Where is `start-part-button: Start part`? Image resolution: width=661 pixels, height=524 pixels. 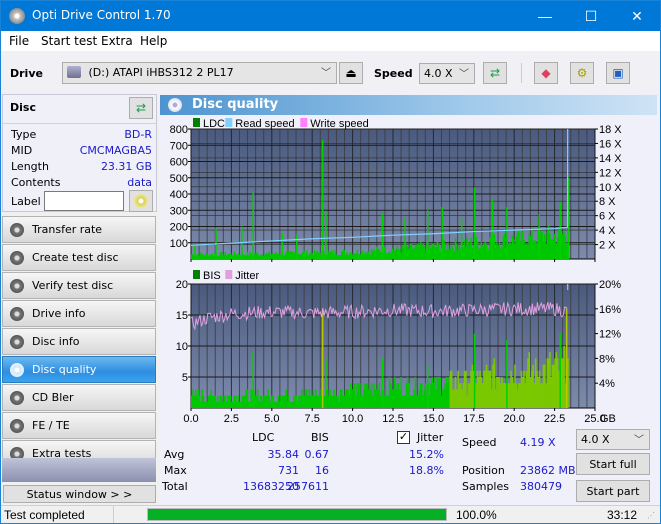
start-part-button: Start part is located at coordinates (613, 491).